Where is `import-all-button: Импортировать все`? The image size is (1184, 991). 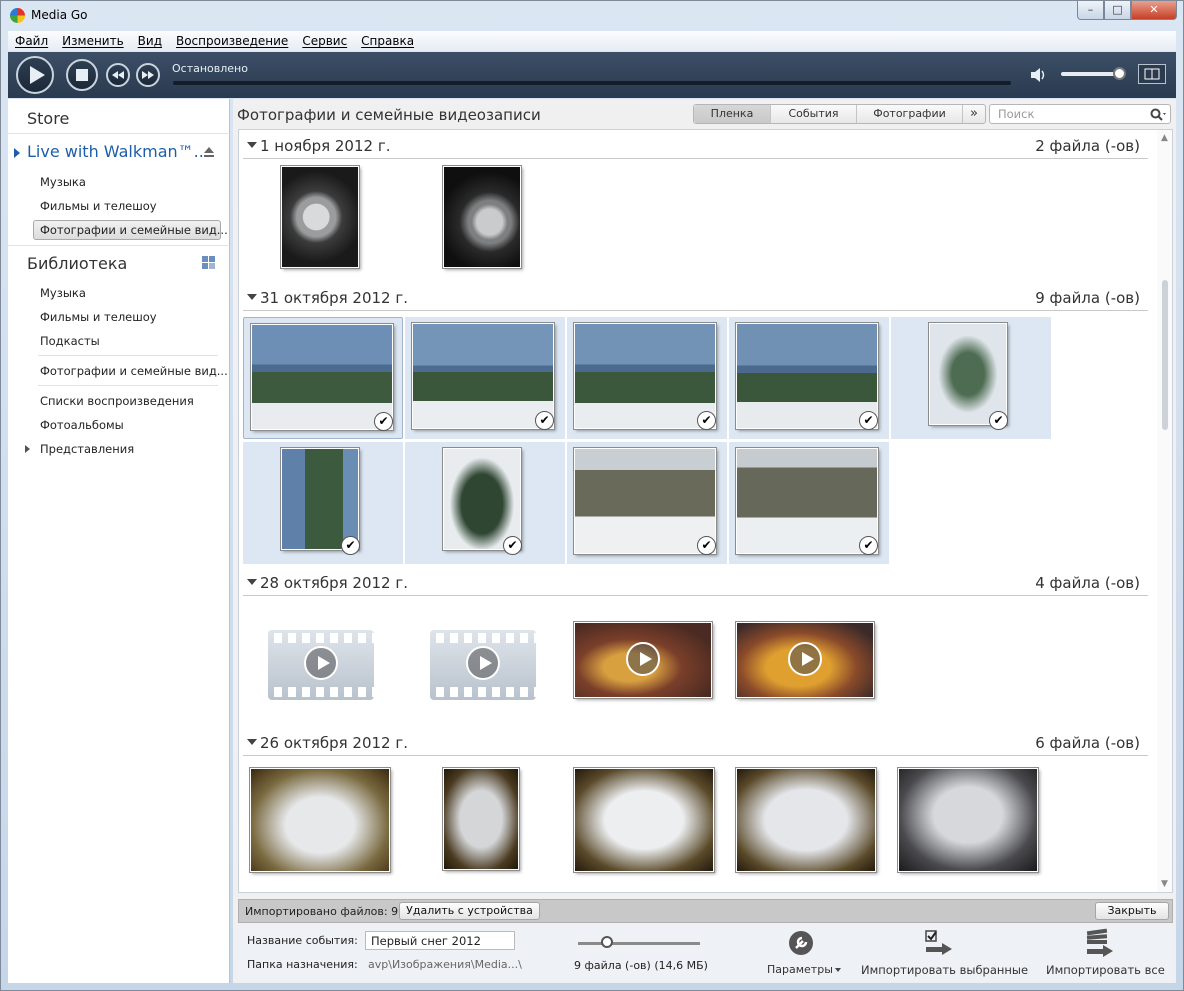 import-all-button: Импортировать все is located at coordinates (1105, 970).